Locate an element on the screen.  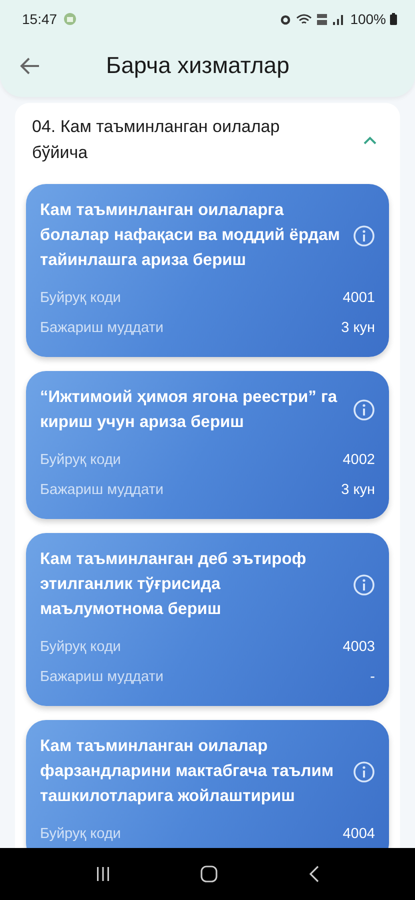
service-card: Кам таъминланган оилалар фарзандларини мактабгача таълим ташкилотларига жойлаштириш Буйруқ коди 4004 is located at coordinates (207, 784).